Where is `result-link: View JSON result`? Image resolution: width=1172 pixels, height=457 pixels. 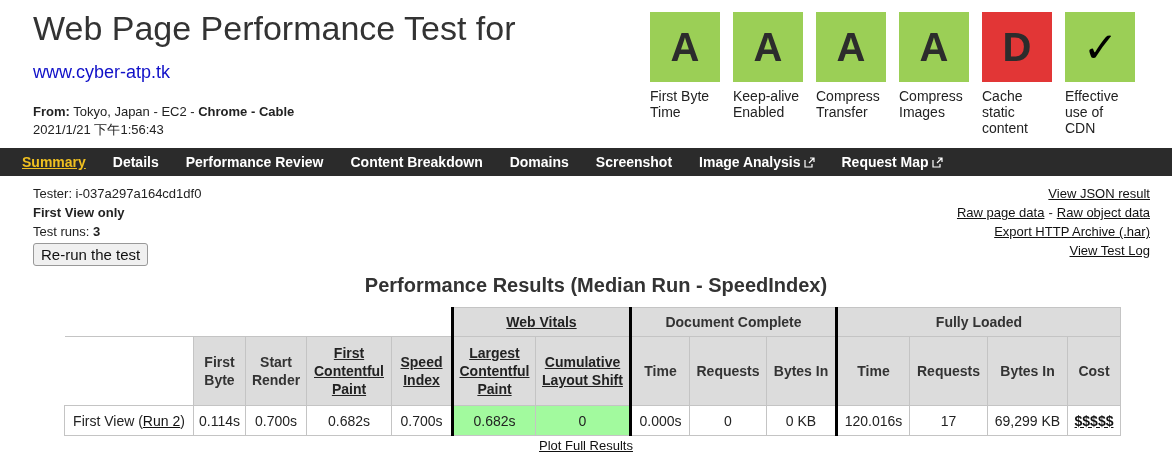 result-link: View JSON result is located at coordinates (1099, 193).